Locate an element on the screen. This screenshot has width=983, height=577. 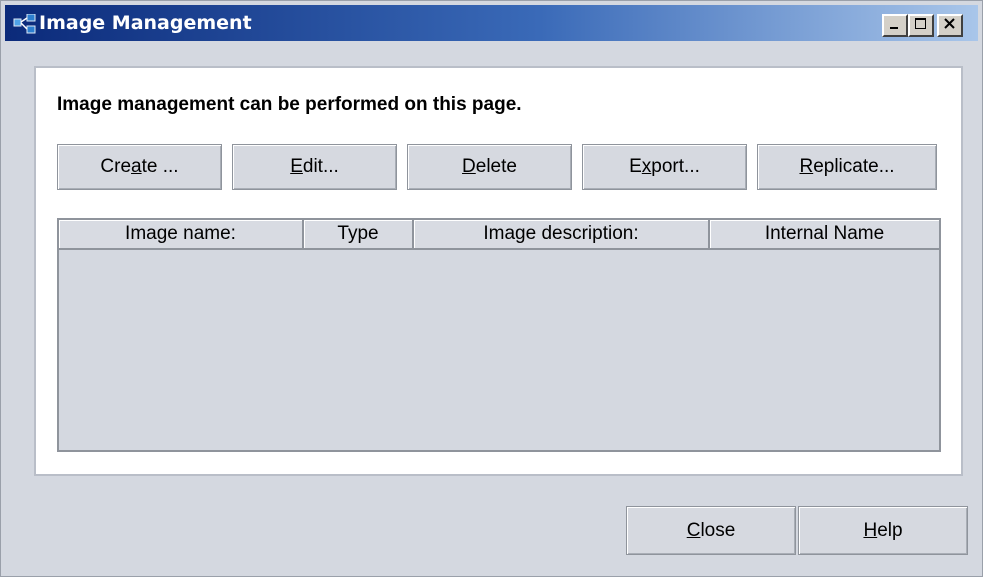
close-icon is located at coordinates (950, 25).